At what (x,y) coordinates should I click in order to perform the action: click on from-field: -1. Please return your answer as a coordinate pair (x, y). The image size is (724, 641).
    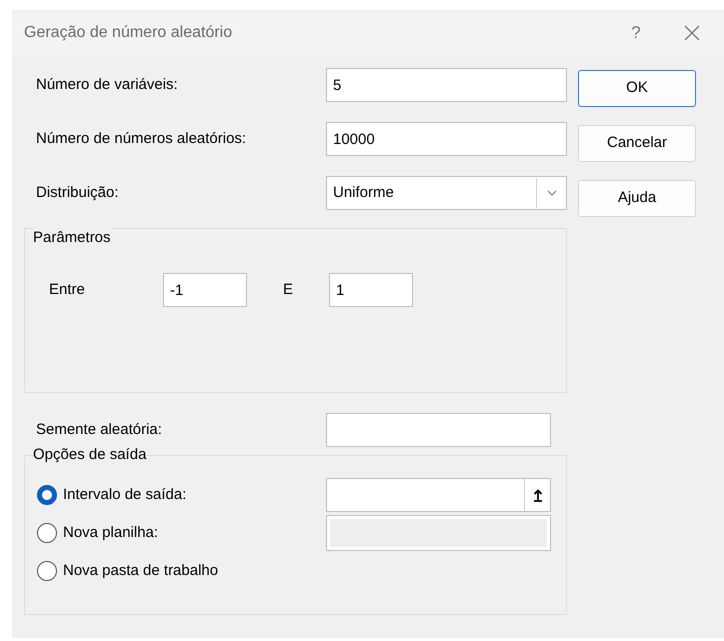
    Looking at the image, I should click on (205, 290).